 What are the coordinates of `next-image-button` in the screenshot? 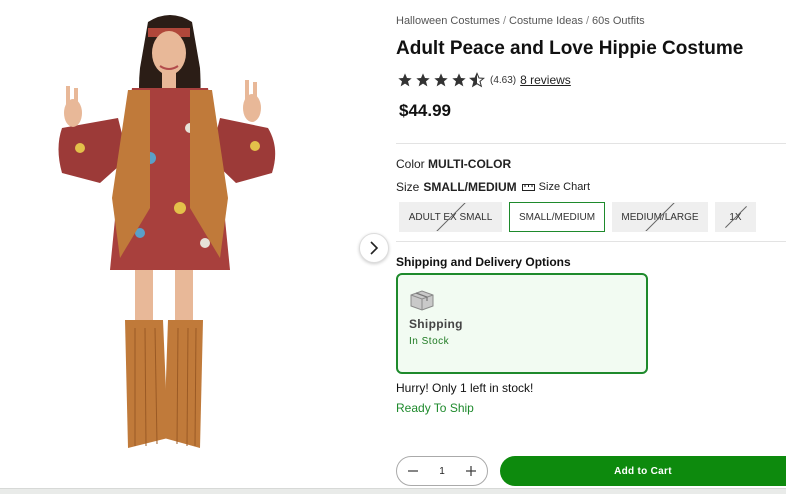 It's located at (374, 248).